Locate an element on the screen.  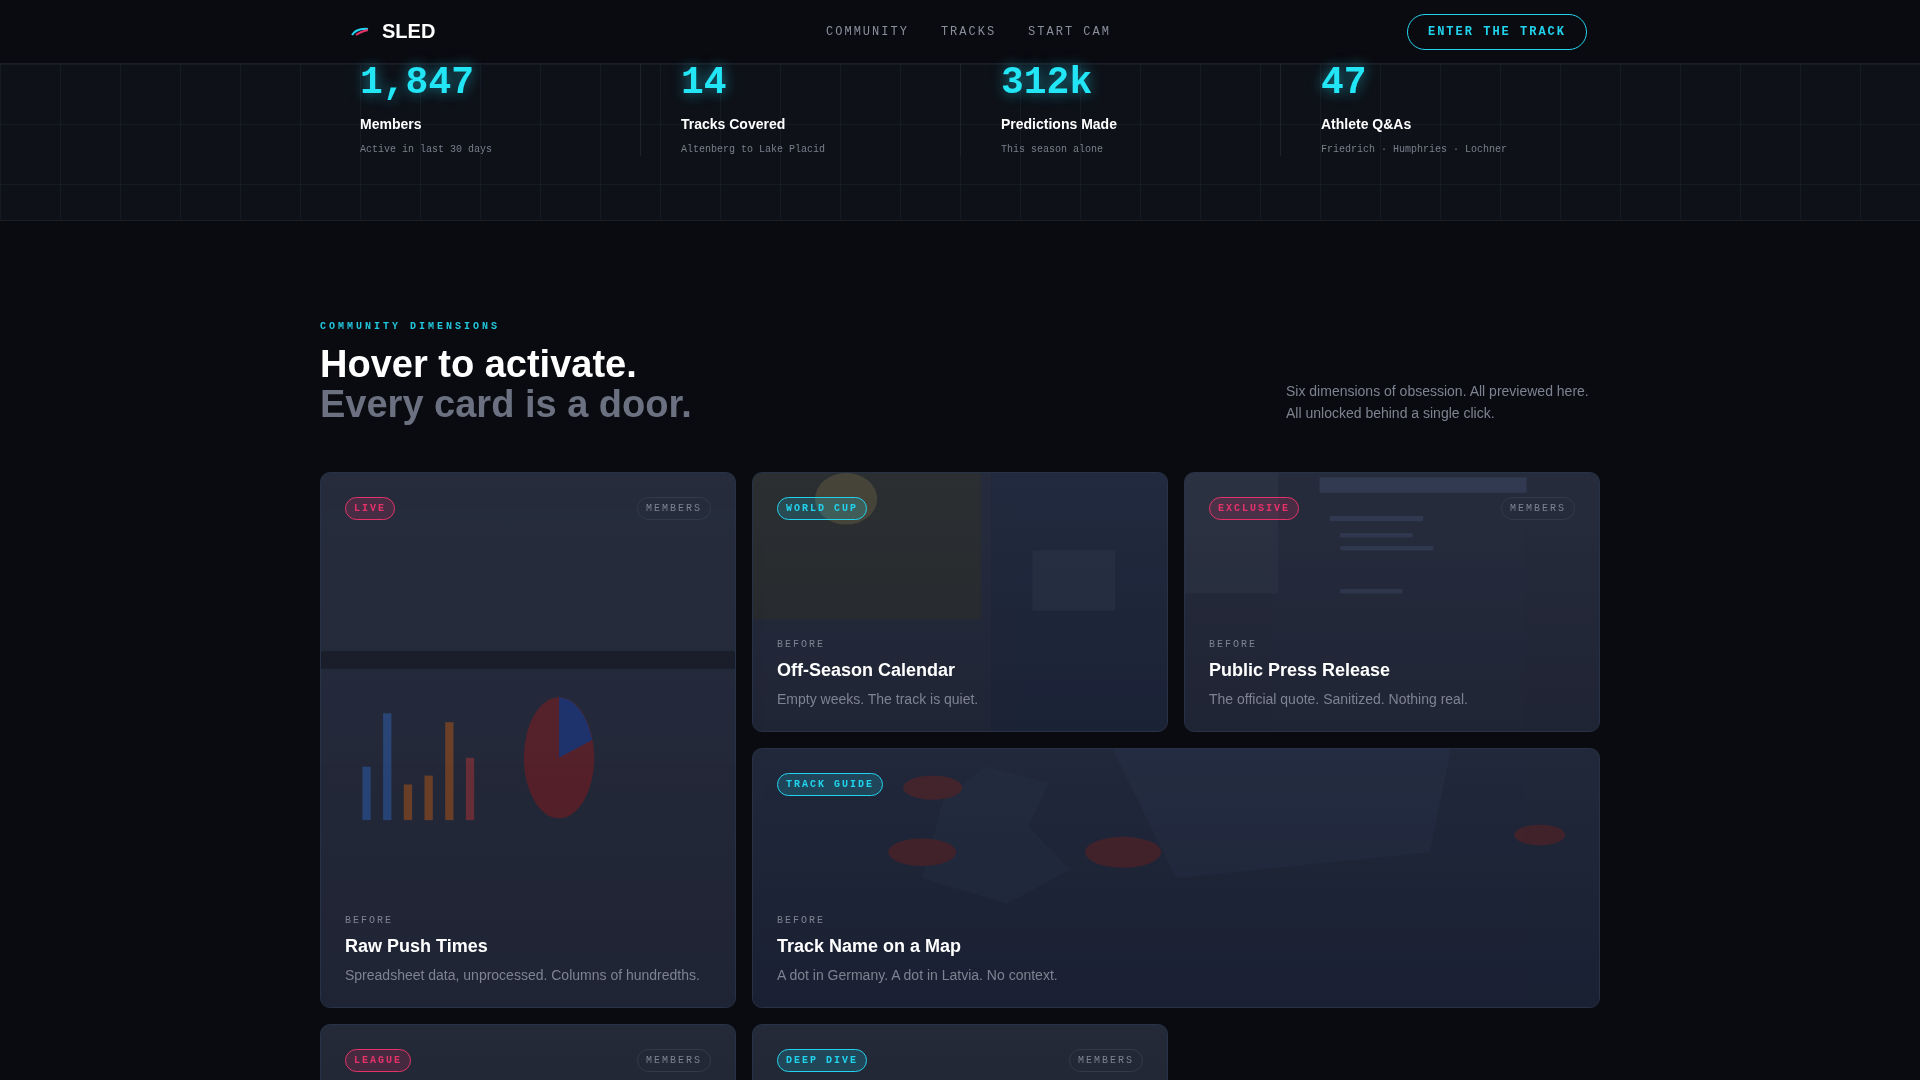
card-title: Off-Season Calendar is located at coordinates (867, 670).